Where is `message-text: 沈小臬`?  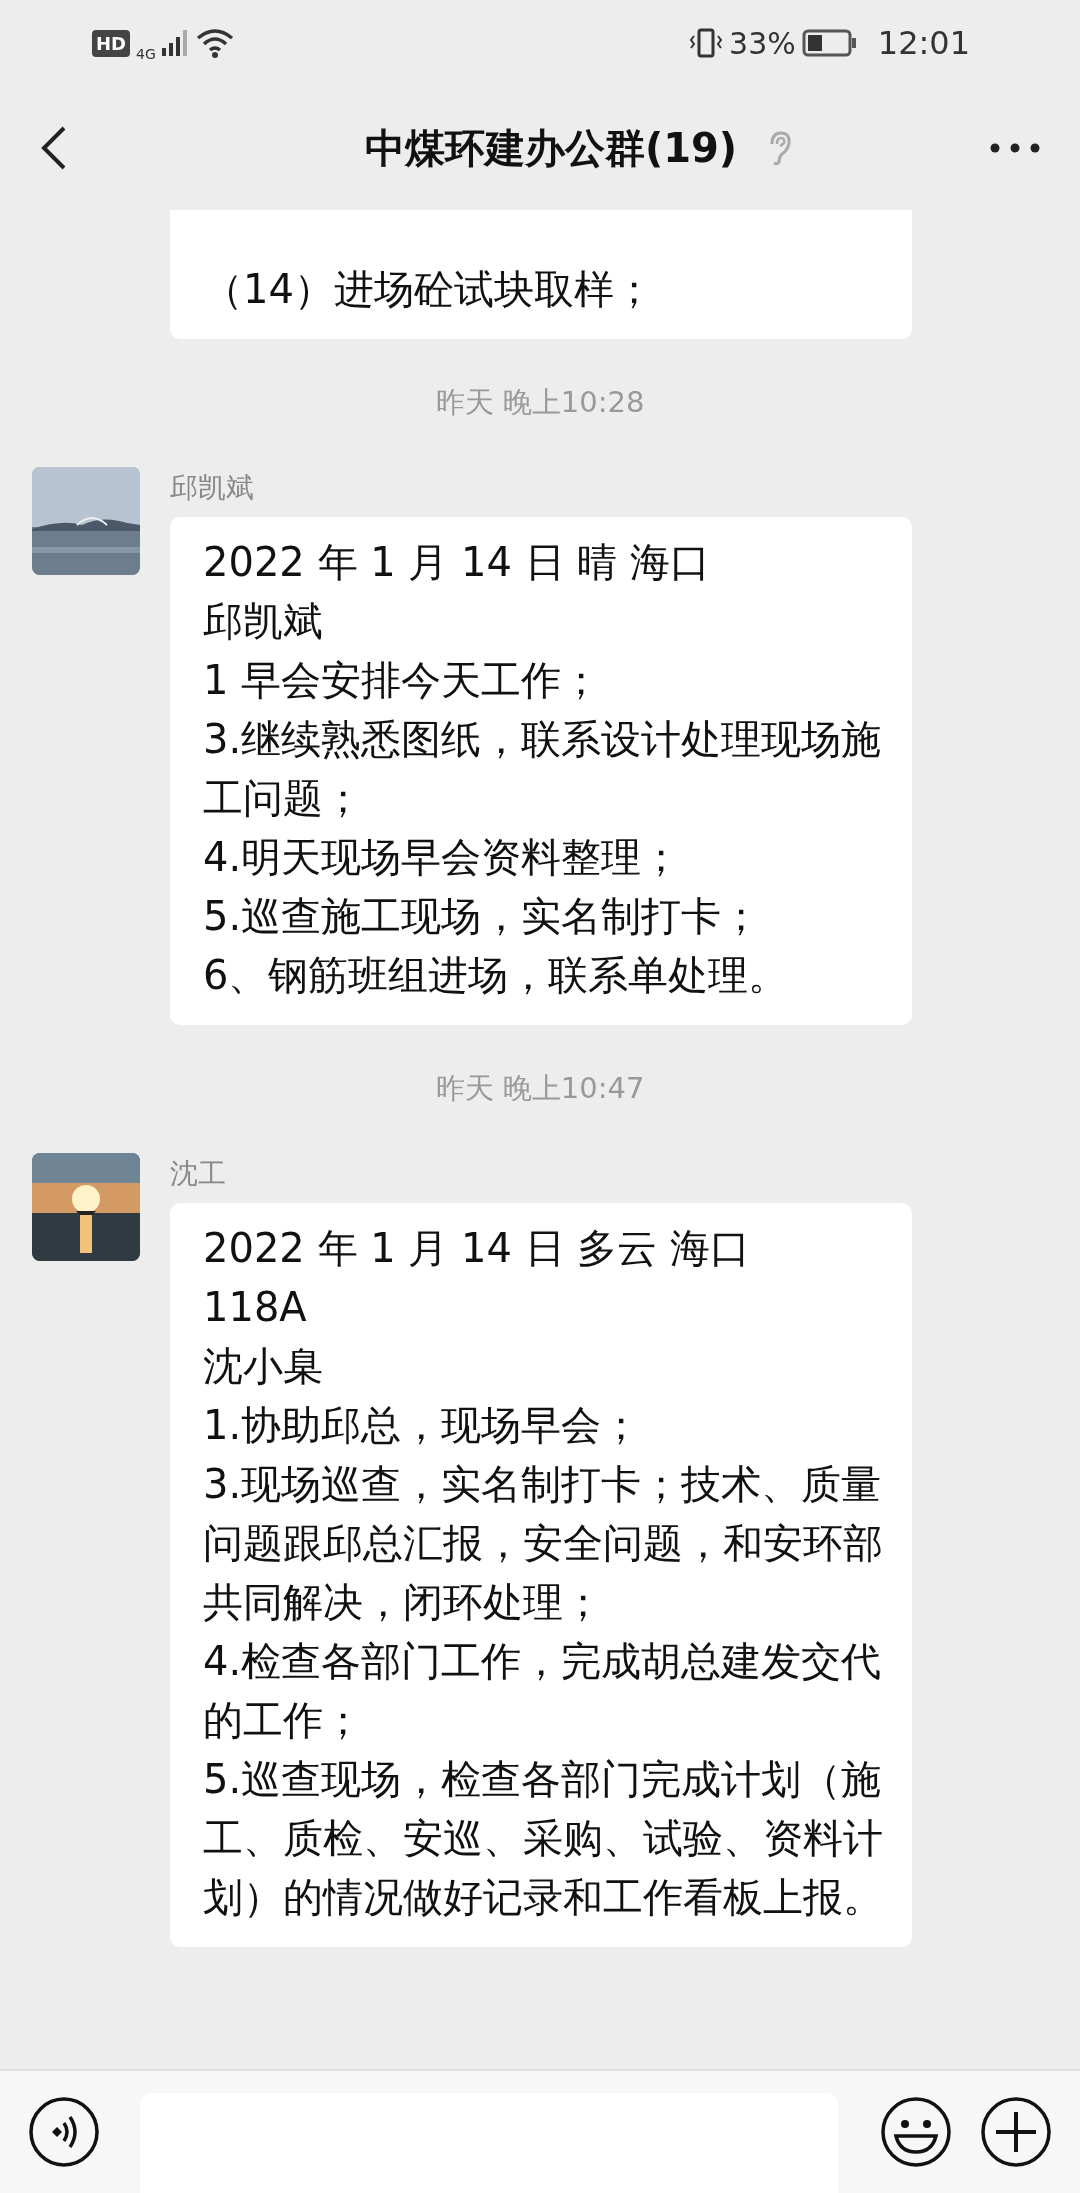 message-text: 沈小臬 is located at coordinates (263, 1366).